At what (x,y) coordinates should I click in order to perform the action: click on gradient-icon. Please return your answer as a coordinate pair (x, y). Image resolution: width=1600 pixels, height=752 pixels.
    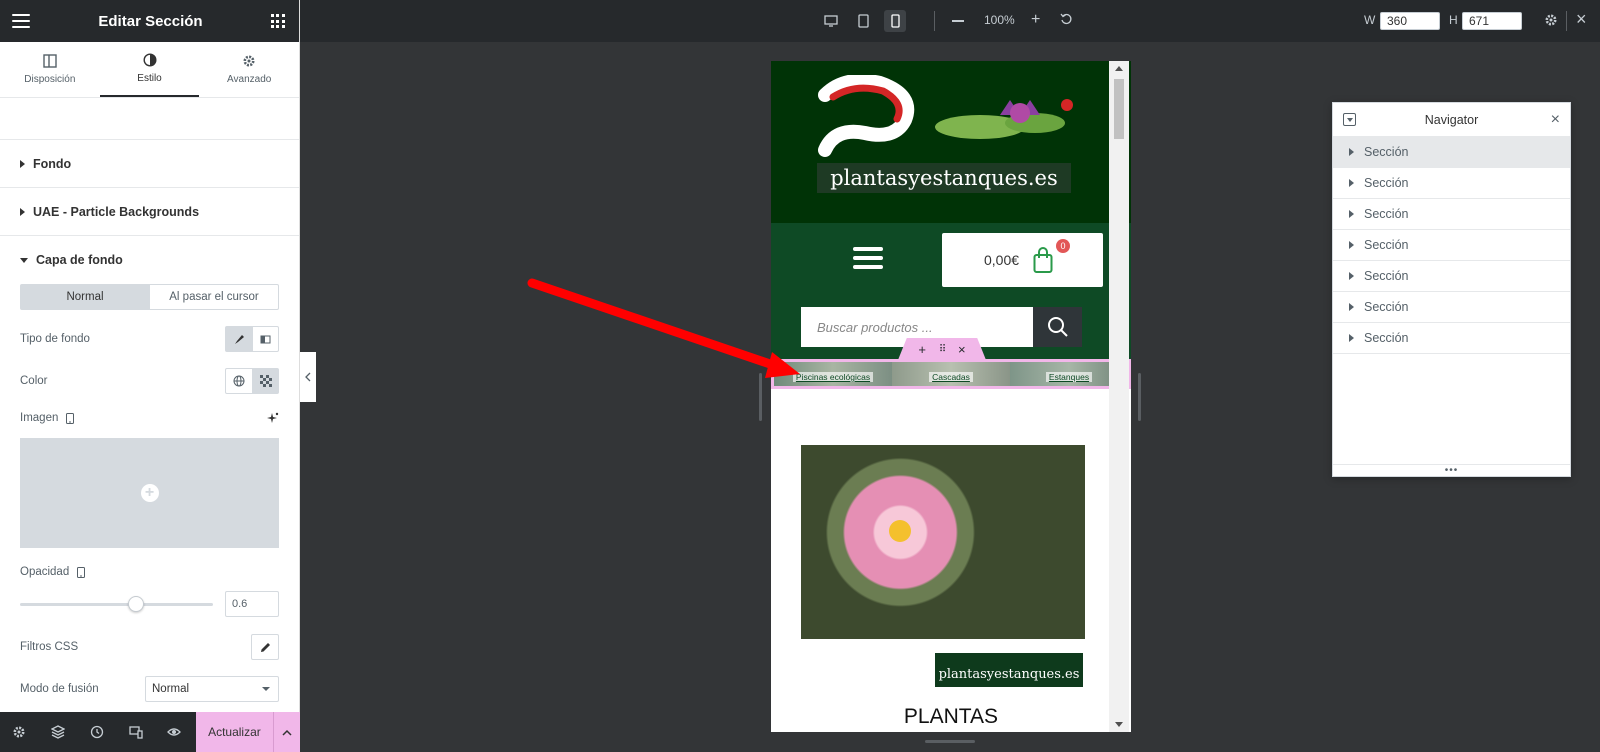
    Looking at the image, I should click on (265, 339).